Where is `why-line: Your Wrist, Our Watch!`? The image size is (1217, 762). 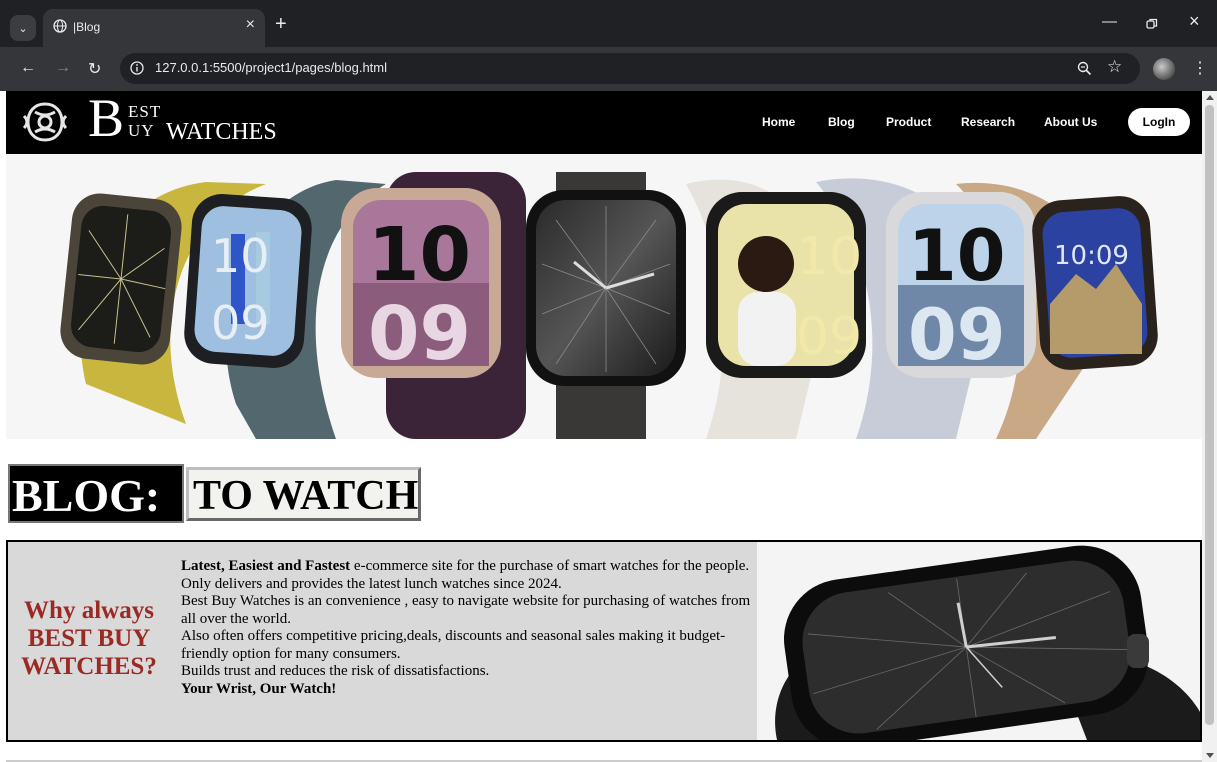 why-line: Your Wrist, Our Watch! is located at coordinates (469, 690).